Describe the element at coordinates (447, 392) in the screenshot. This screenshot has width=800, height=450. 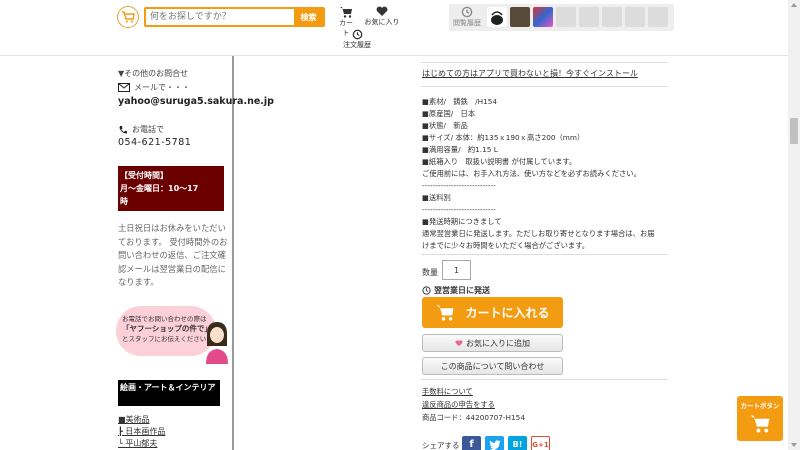
I see `fee-link: 手数料について` at that location.